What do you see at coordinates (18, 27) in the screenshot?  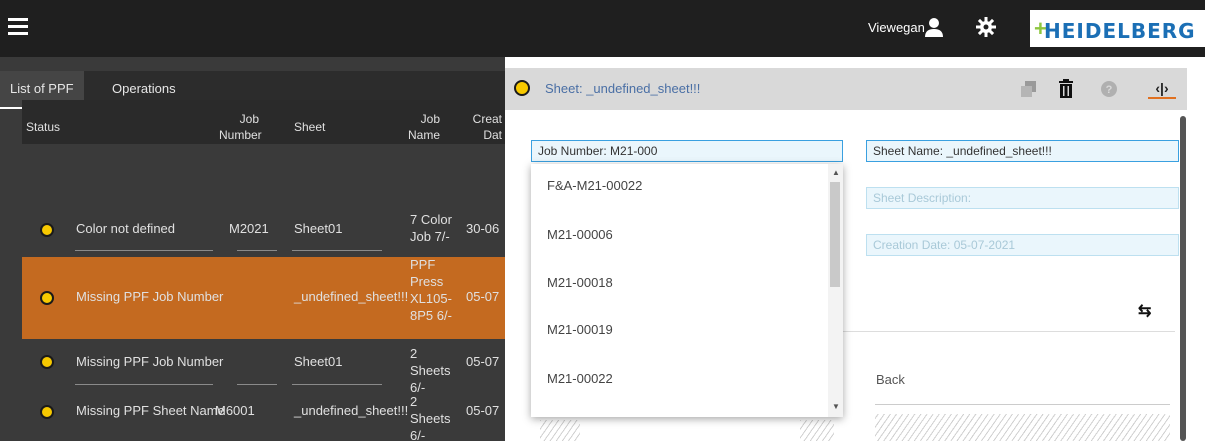 I see `hamburger-menu-icon` at bounding box center [18, 27].